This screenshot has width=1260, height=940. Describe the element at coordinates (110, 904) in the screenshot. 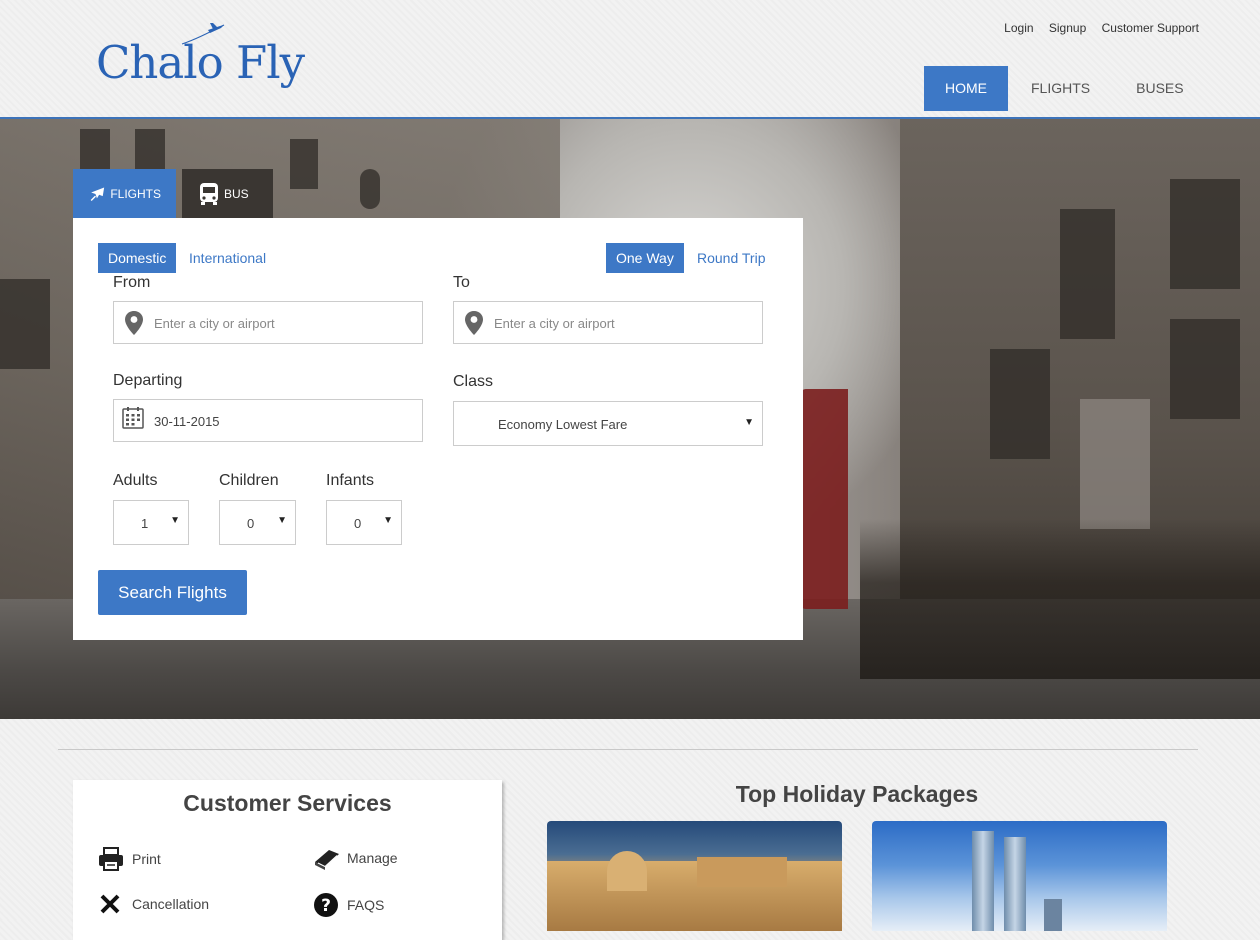

I see `close-icon` at that location.